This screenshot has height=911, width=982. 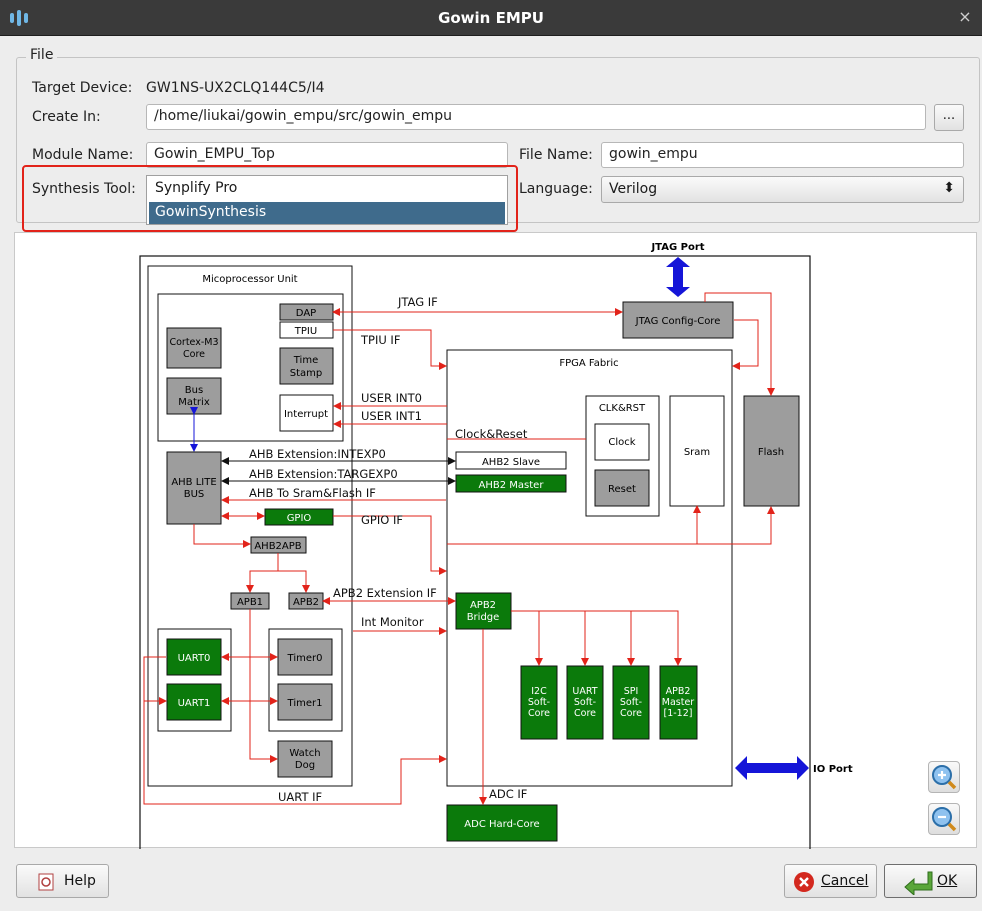 I want to click on highlight-box, so click(x=270, y=198).